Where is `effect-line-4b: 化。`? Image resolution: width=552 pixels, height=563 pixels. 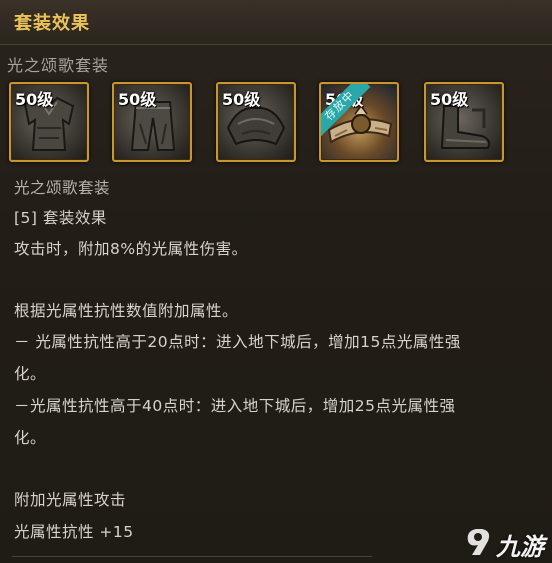 effect-line-4b: 化。 is located at coordinates (30, 438).